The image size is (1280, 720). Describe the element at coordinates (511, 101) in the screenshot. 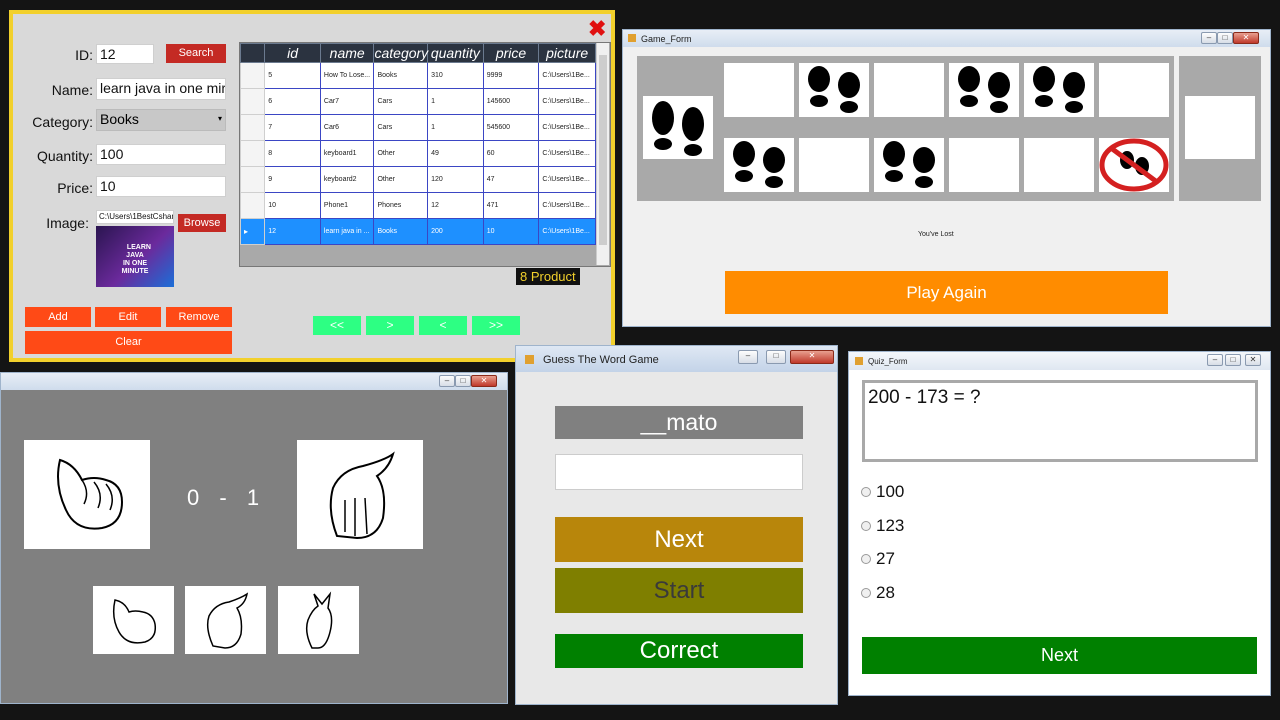

I see `table-cell: 145600` at that location.